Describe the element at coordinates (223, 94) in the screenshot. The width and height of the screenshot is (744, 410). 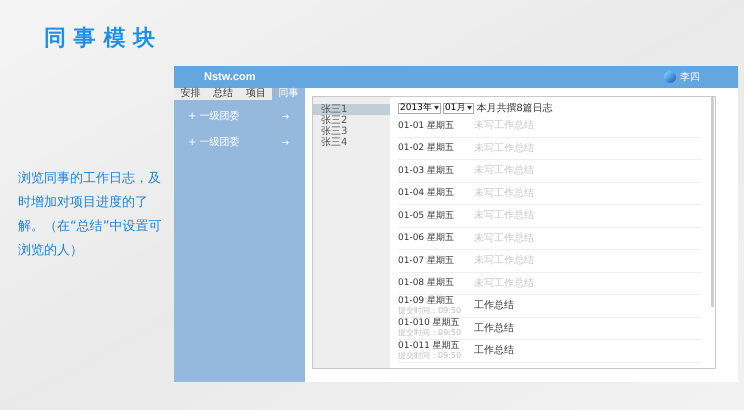
I see `tab: 总结` at that location.